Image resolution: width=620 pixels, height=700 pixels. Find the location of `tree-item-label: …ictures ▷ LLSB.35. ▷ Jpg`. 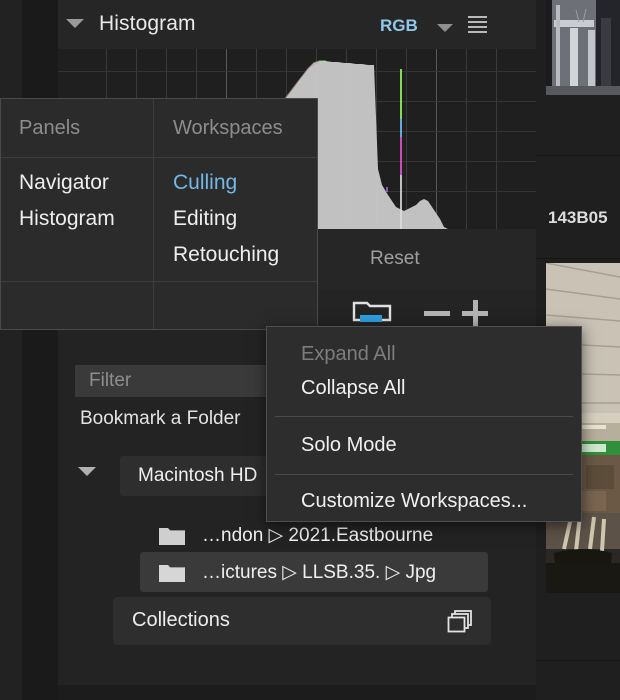

tree-item-label: …ictures ▷ LLSB.35. ▷ Jpg is located at coordinates (319, 572).